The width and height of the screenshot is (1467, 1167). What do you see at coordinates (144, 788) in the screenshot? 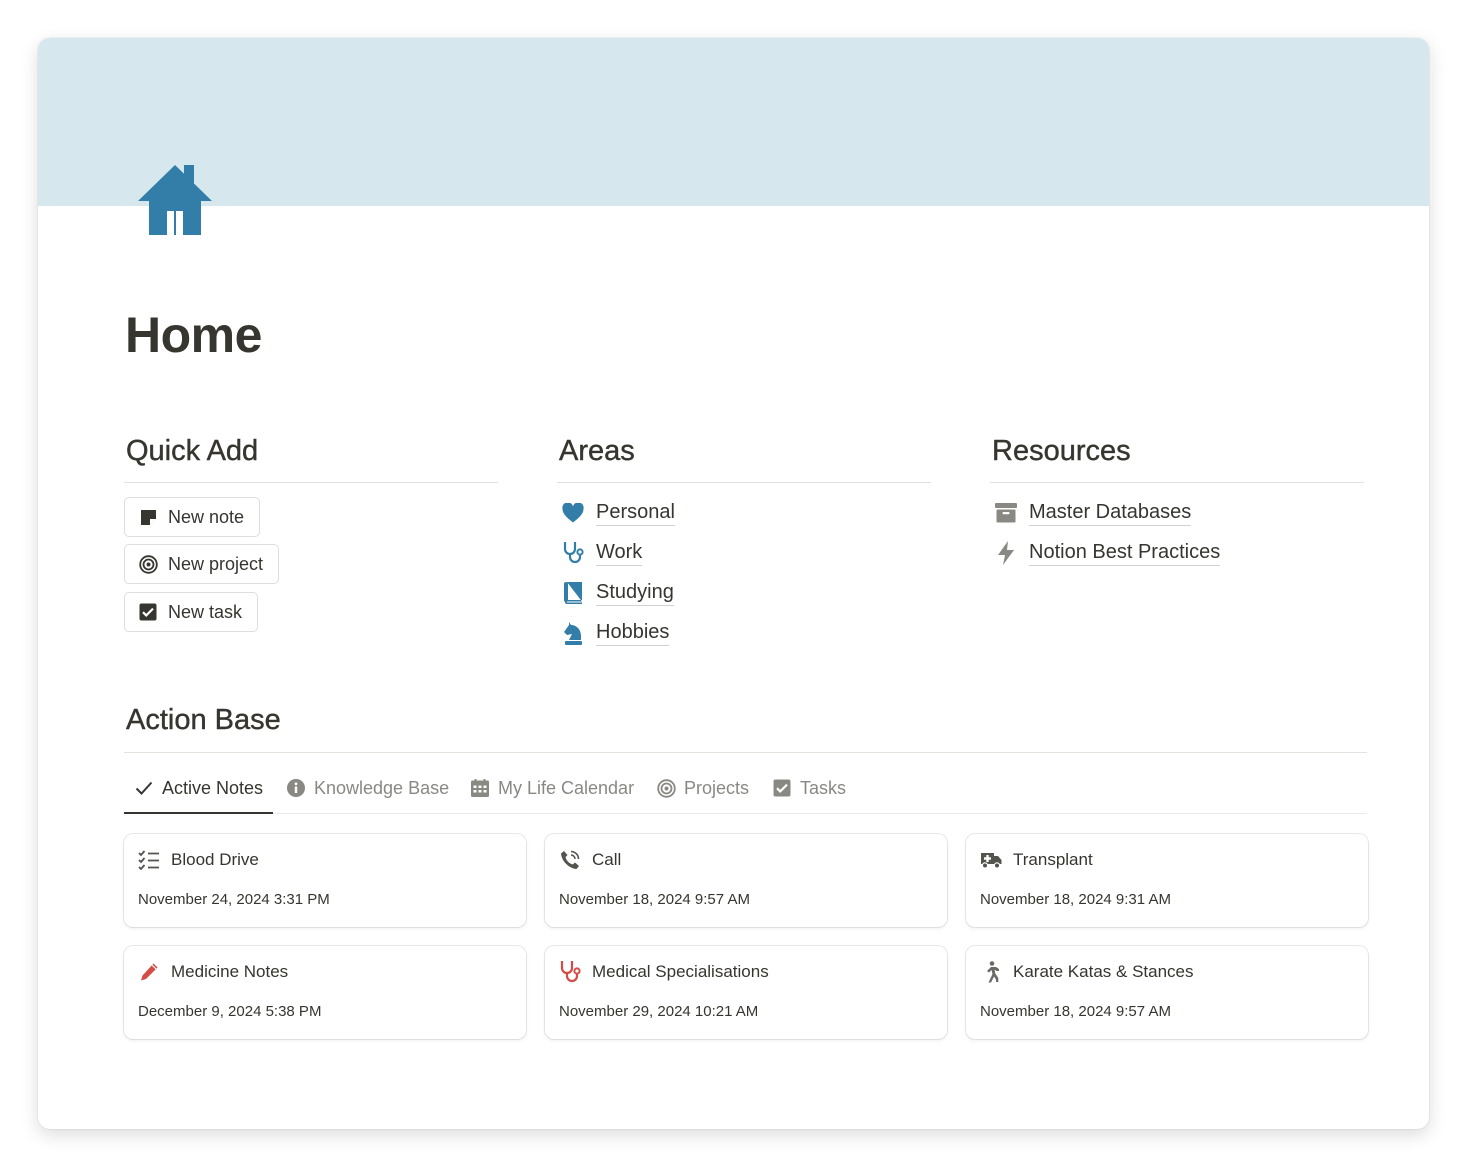
I see `check-icon` at bounding box center [144, 788].